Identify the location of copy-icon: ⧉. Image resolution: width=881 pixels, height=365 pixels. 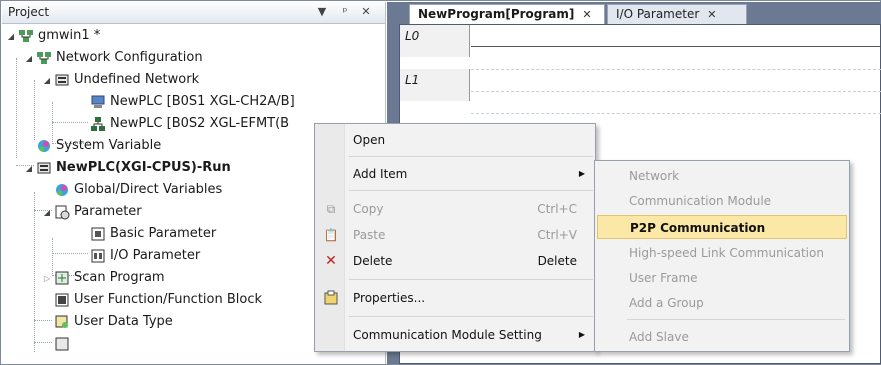
(331, 209).